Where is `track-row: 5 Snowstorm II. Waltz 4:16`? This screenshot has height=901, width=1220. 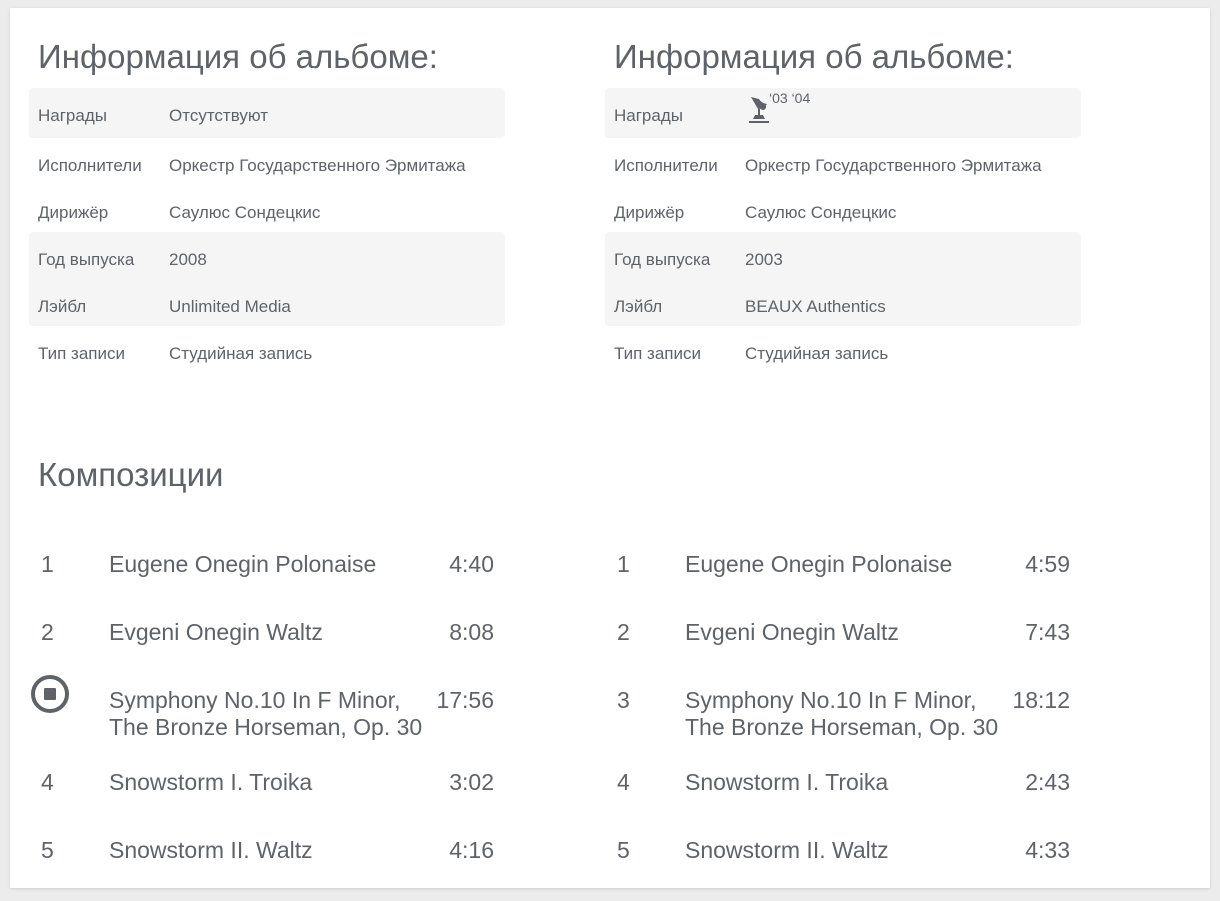 track-row: 5 Snowstorm II. Waltz 4:16 is located at coordinates (269, 857).